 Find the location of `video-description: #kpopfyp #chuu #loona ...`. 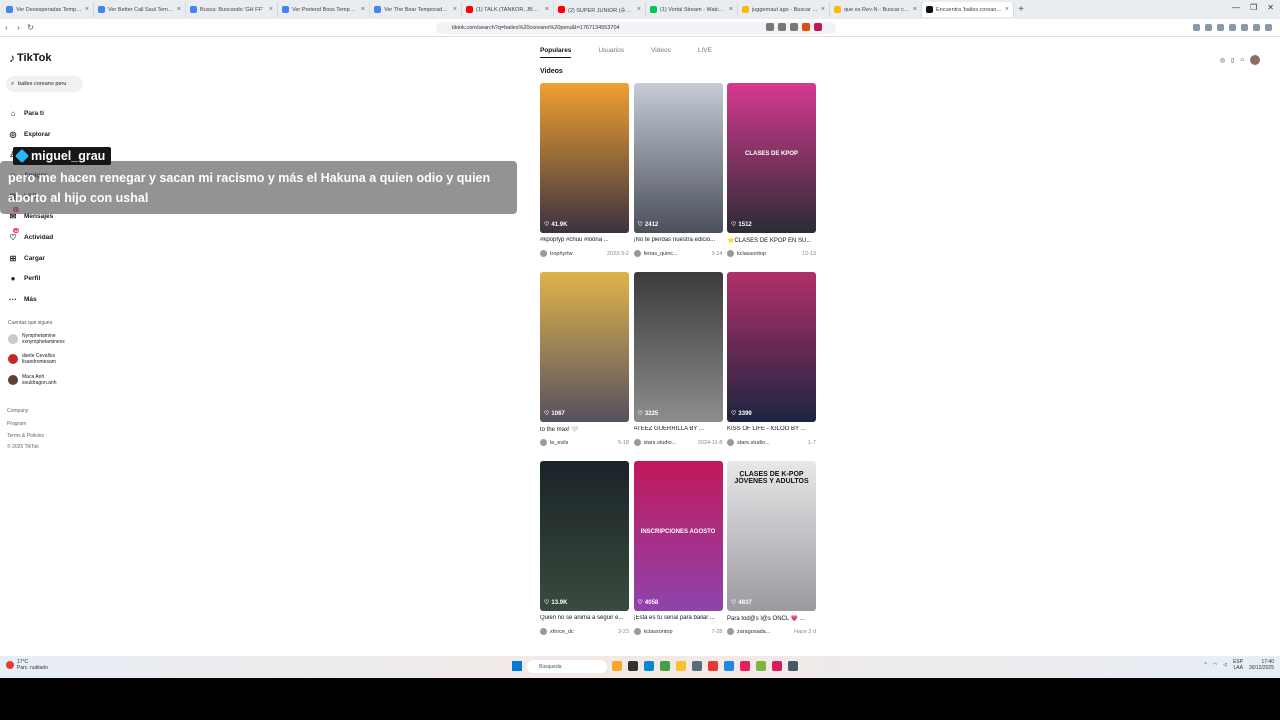

video-description: #kpopfyp #chuu #loona ... is located at coordinates (584, 241).